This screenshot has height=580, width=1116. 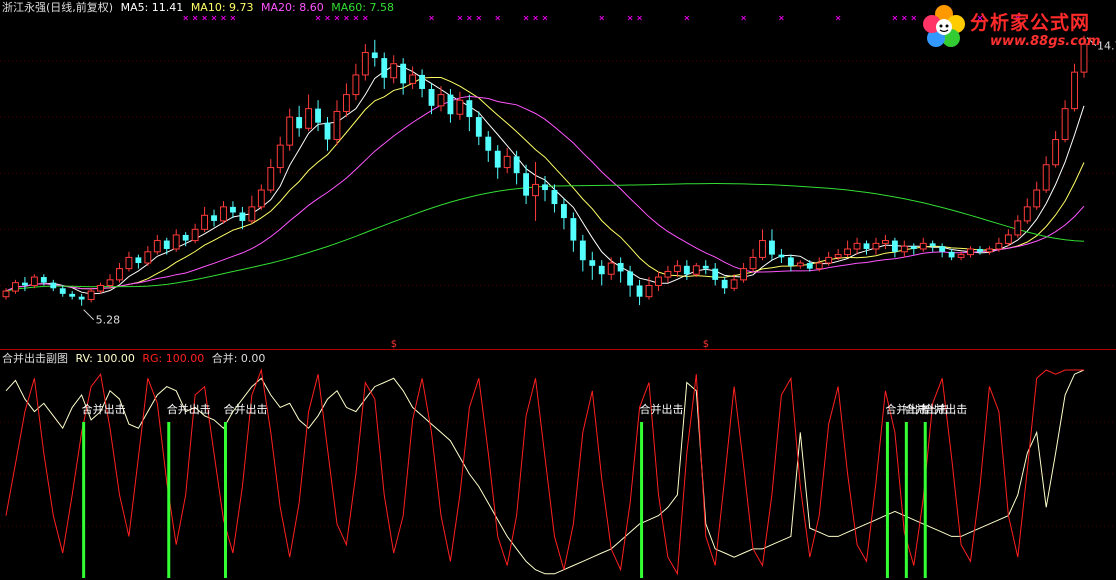 I want to click on flower-logo-icon, so click(x=944, y=26).